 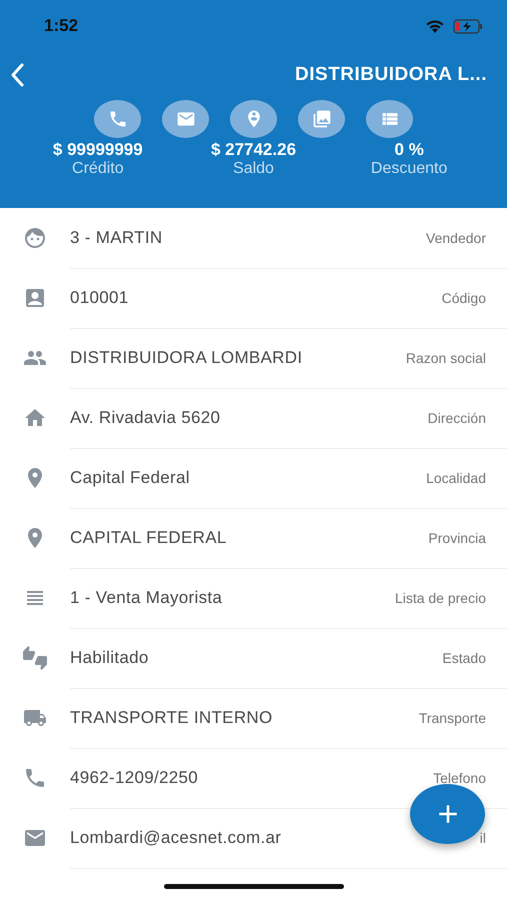 I want to click on field-label: Dirección, so click(x=457, y=418).